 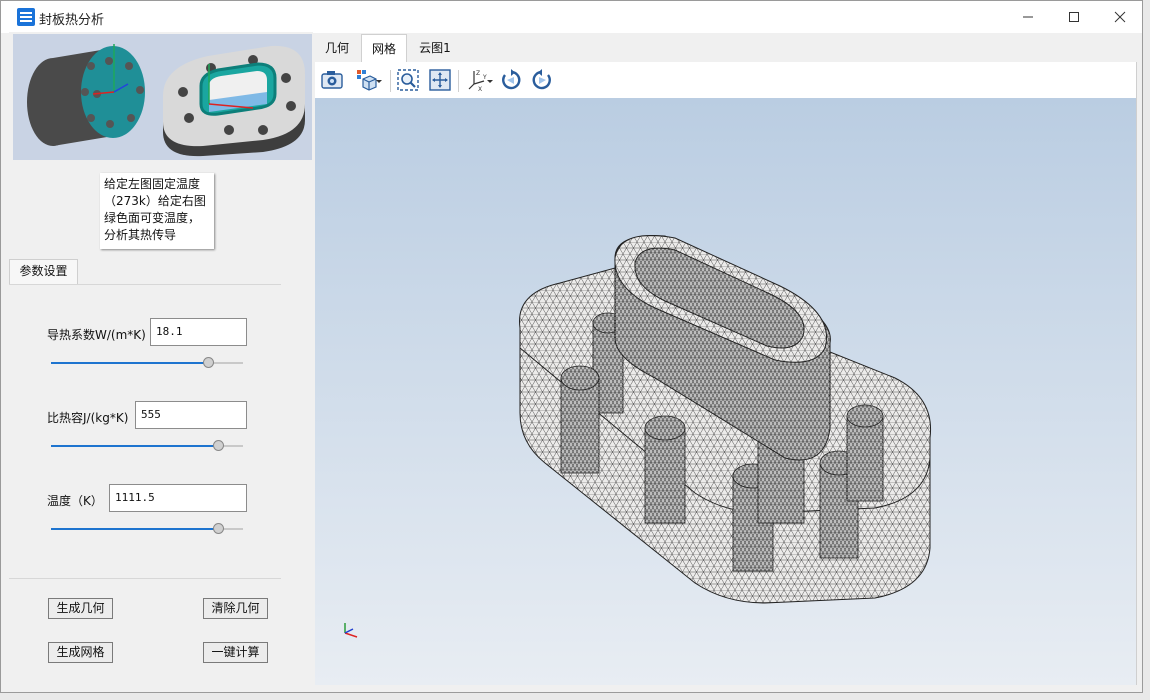 I want to click on window-title: 封板热分析, so click(x=72, y=20).